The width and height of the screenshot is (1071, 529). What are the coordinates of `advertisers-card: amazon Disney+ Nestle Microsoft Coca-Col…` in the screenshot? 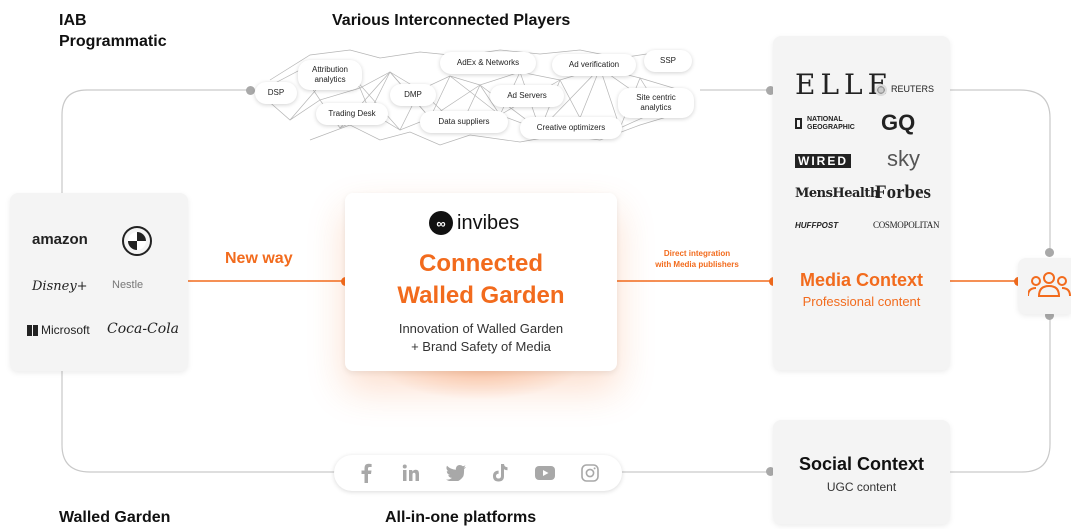 It's located at (99, 282).